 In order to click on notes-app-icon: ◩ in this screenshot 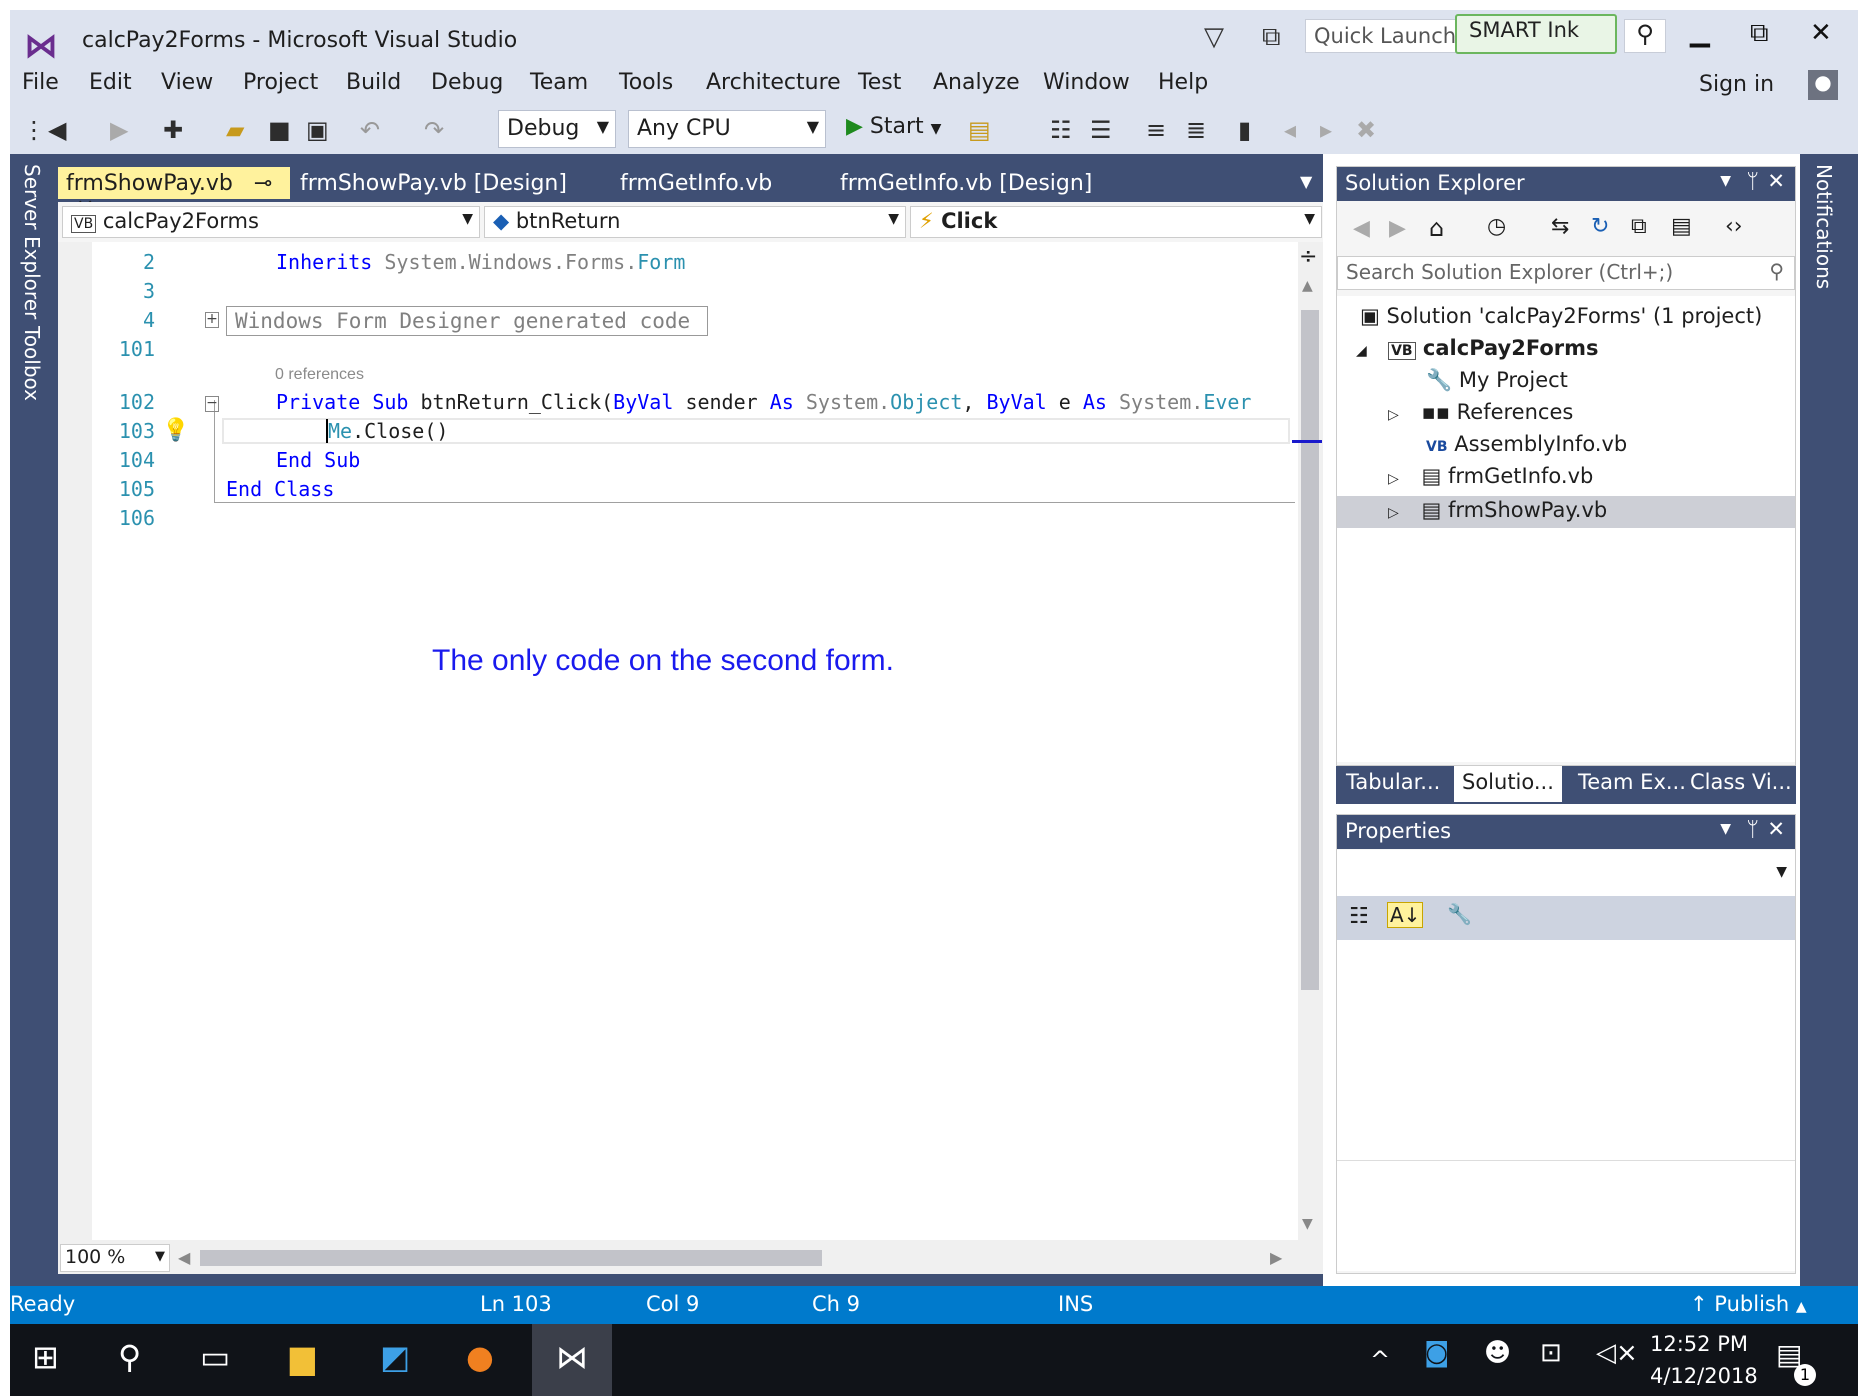, I will do `click(395, 1357)`.